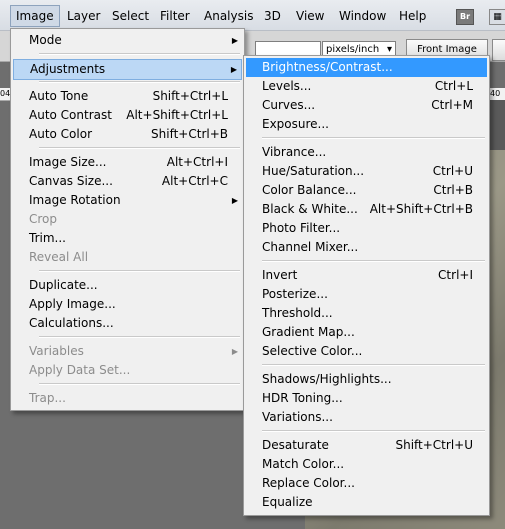  I want to click on menu-item-canvas-size: Canvas Size... Alt+Ctrl+C, so click(127, 181).